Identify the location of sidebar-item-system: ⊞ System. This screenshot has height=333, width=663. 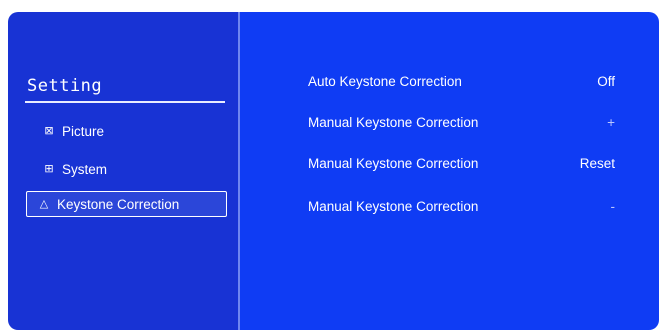
(66, 169).